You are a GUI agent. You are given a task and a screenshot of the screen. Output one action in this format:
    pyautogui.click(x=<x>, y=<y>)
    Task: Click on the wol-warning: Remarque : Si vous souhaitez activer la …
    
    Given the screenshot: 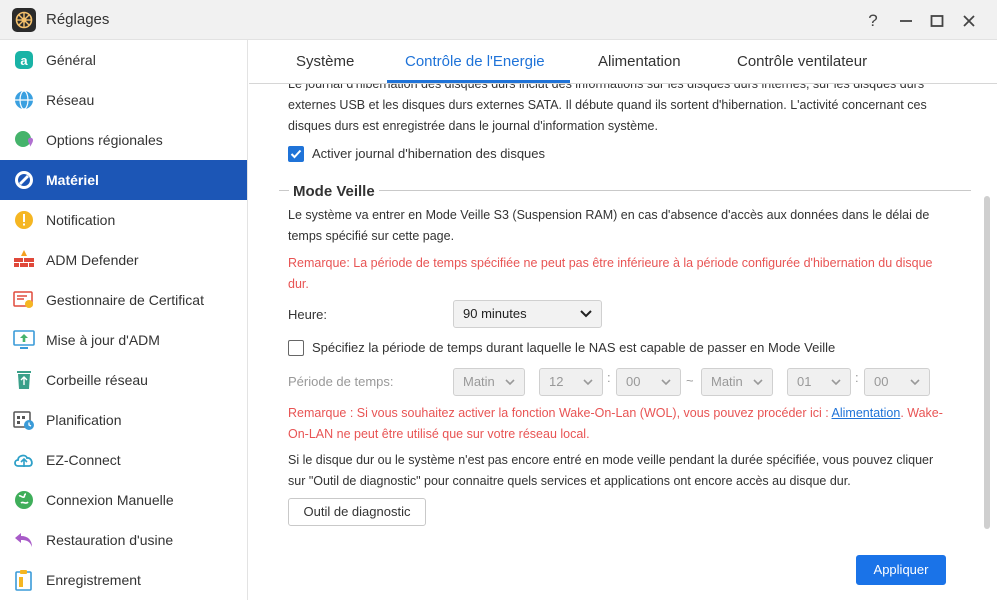 What is the action you would take?
    pyautogui.click(x=615, y=423)
    